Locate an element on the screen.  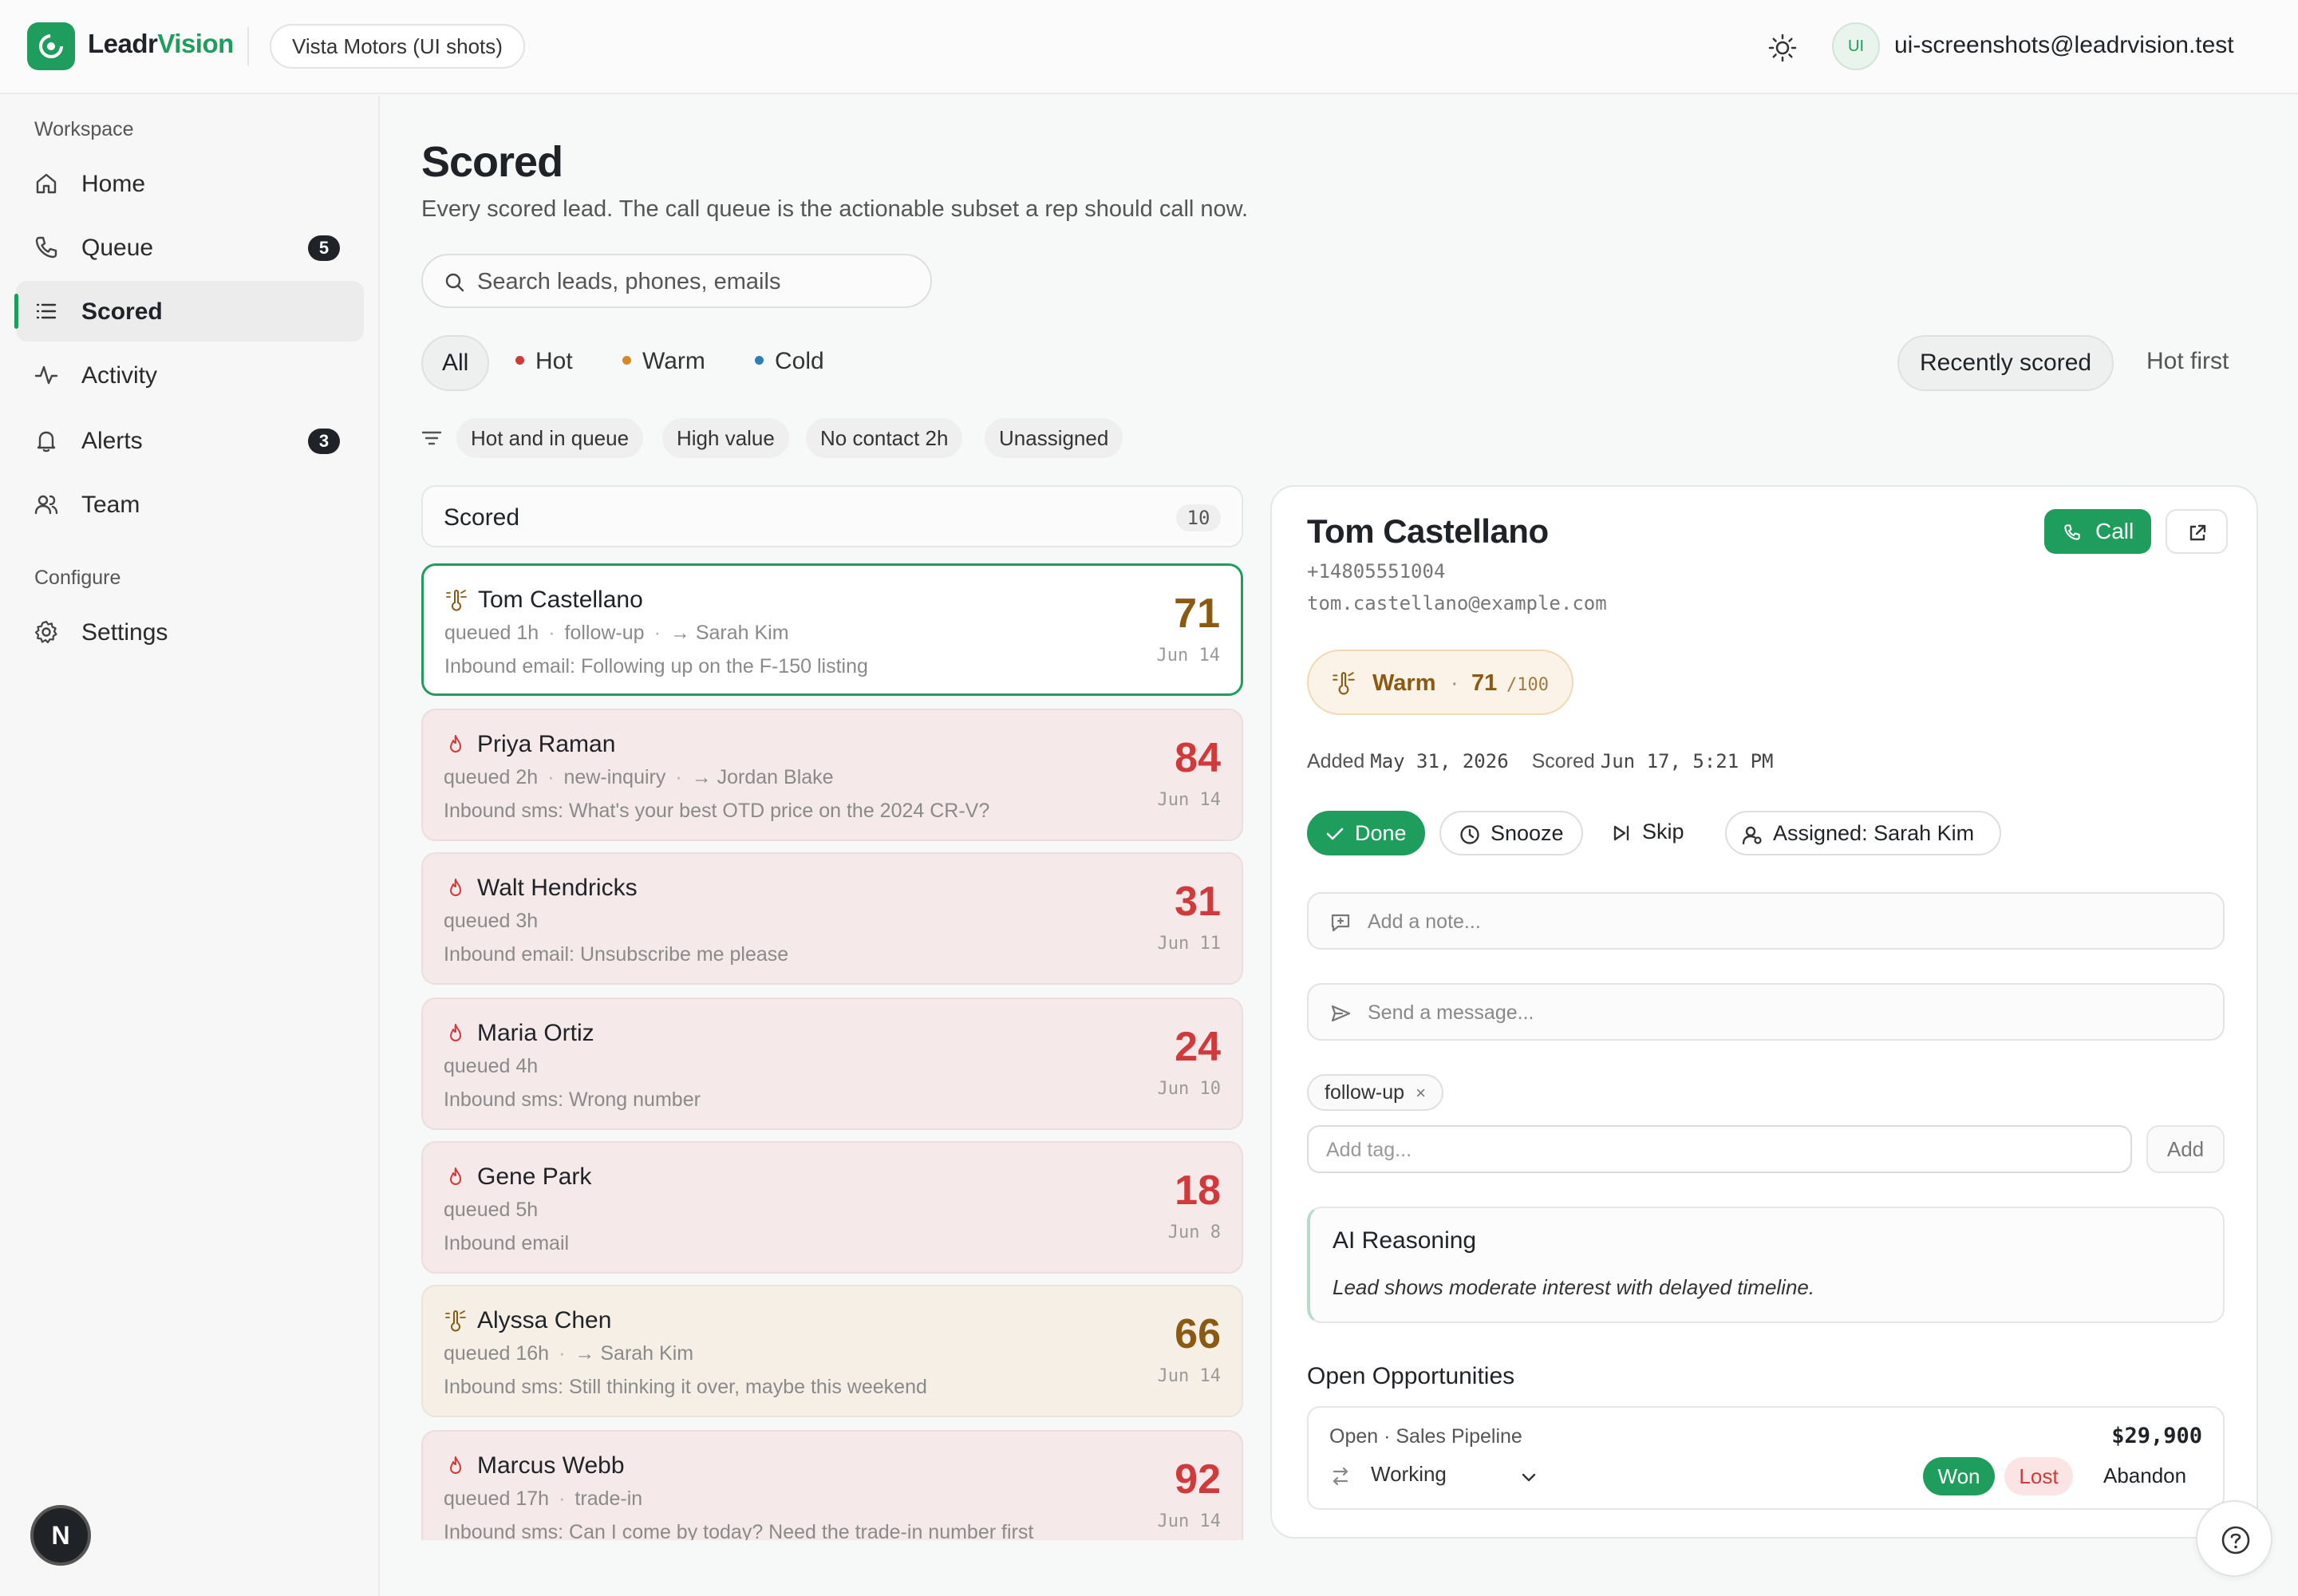
tag-label: follow-up is located at coordinates (1365, 1092).